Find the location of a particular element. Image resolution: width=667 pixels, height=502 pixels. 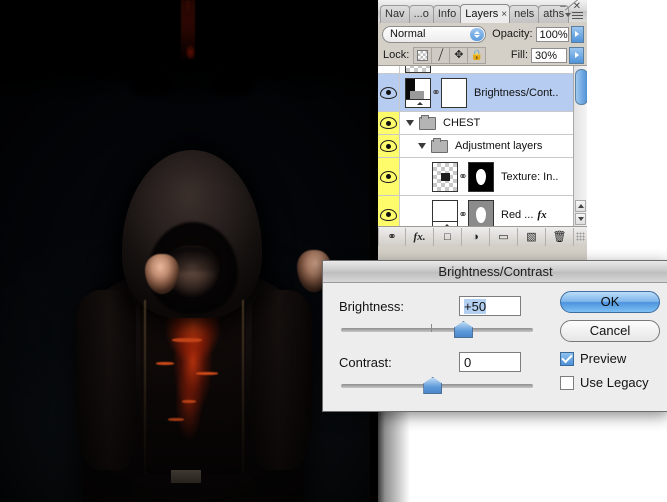

tab-histogram: ...o is located at coordinates (421, 14).